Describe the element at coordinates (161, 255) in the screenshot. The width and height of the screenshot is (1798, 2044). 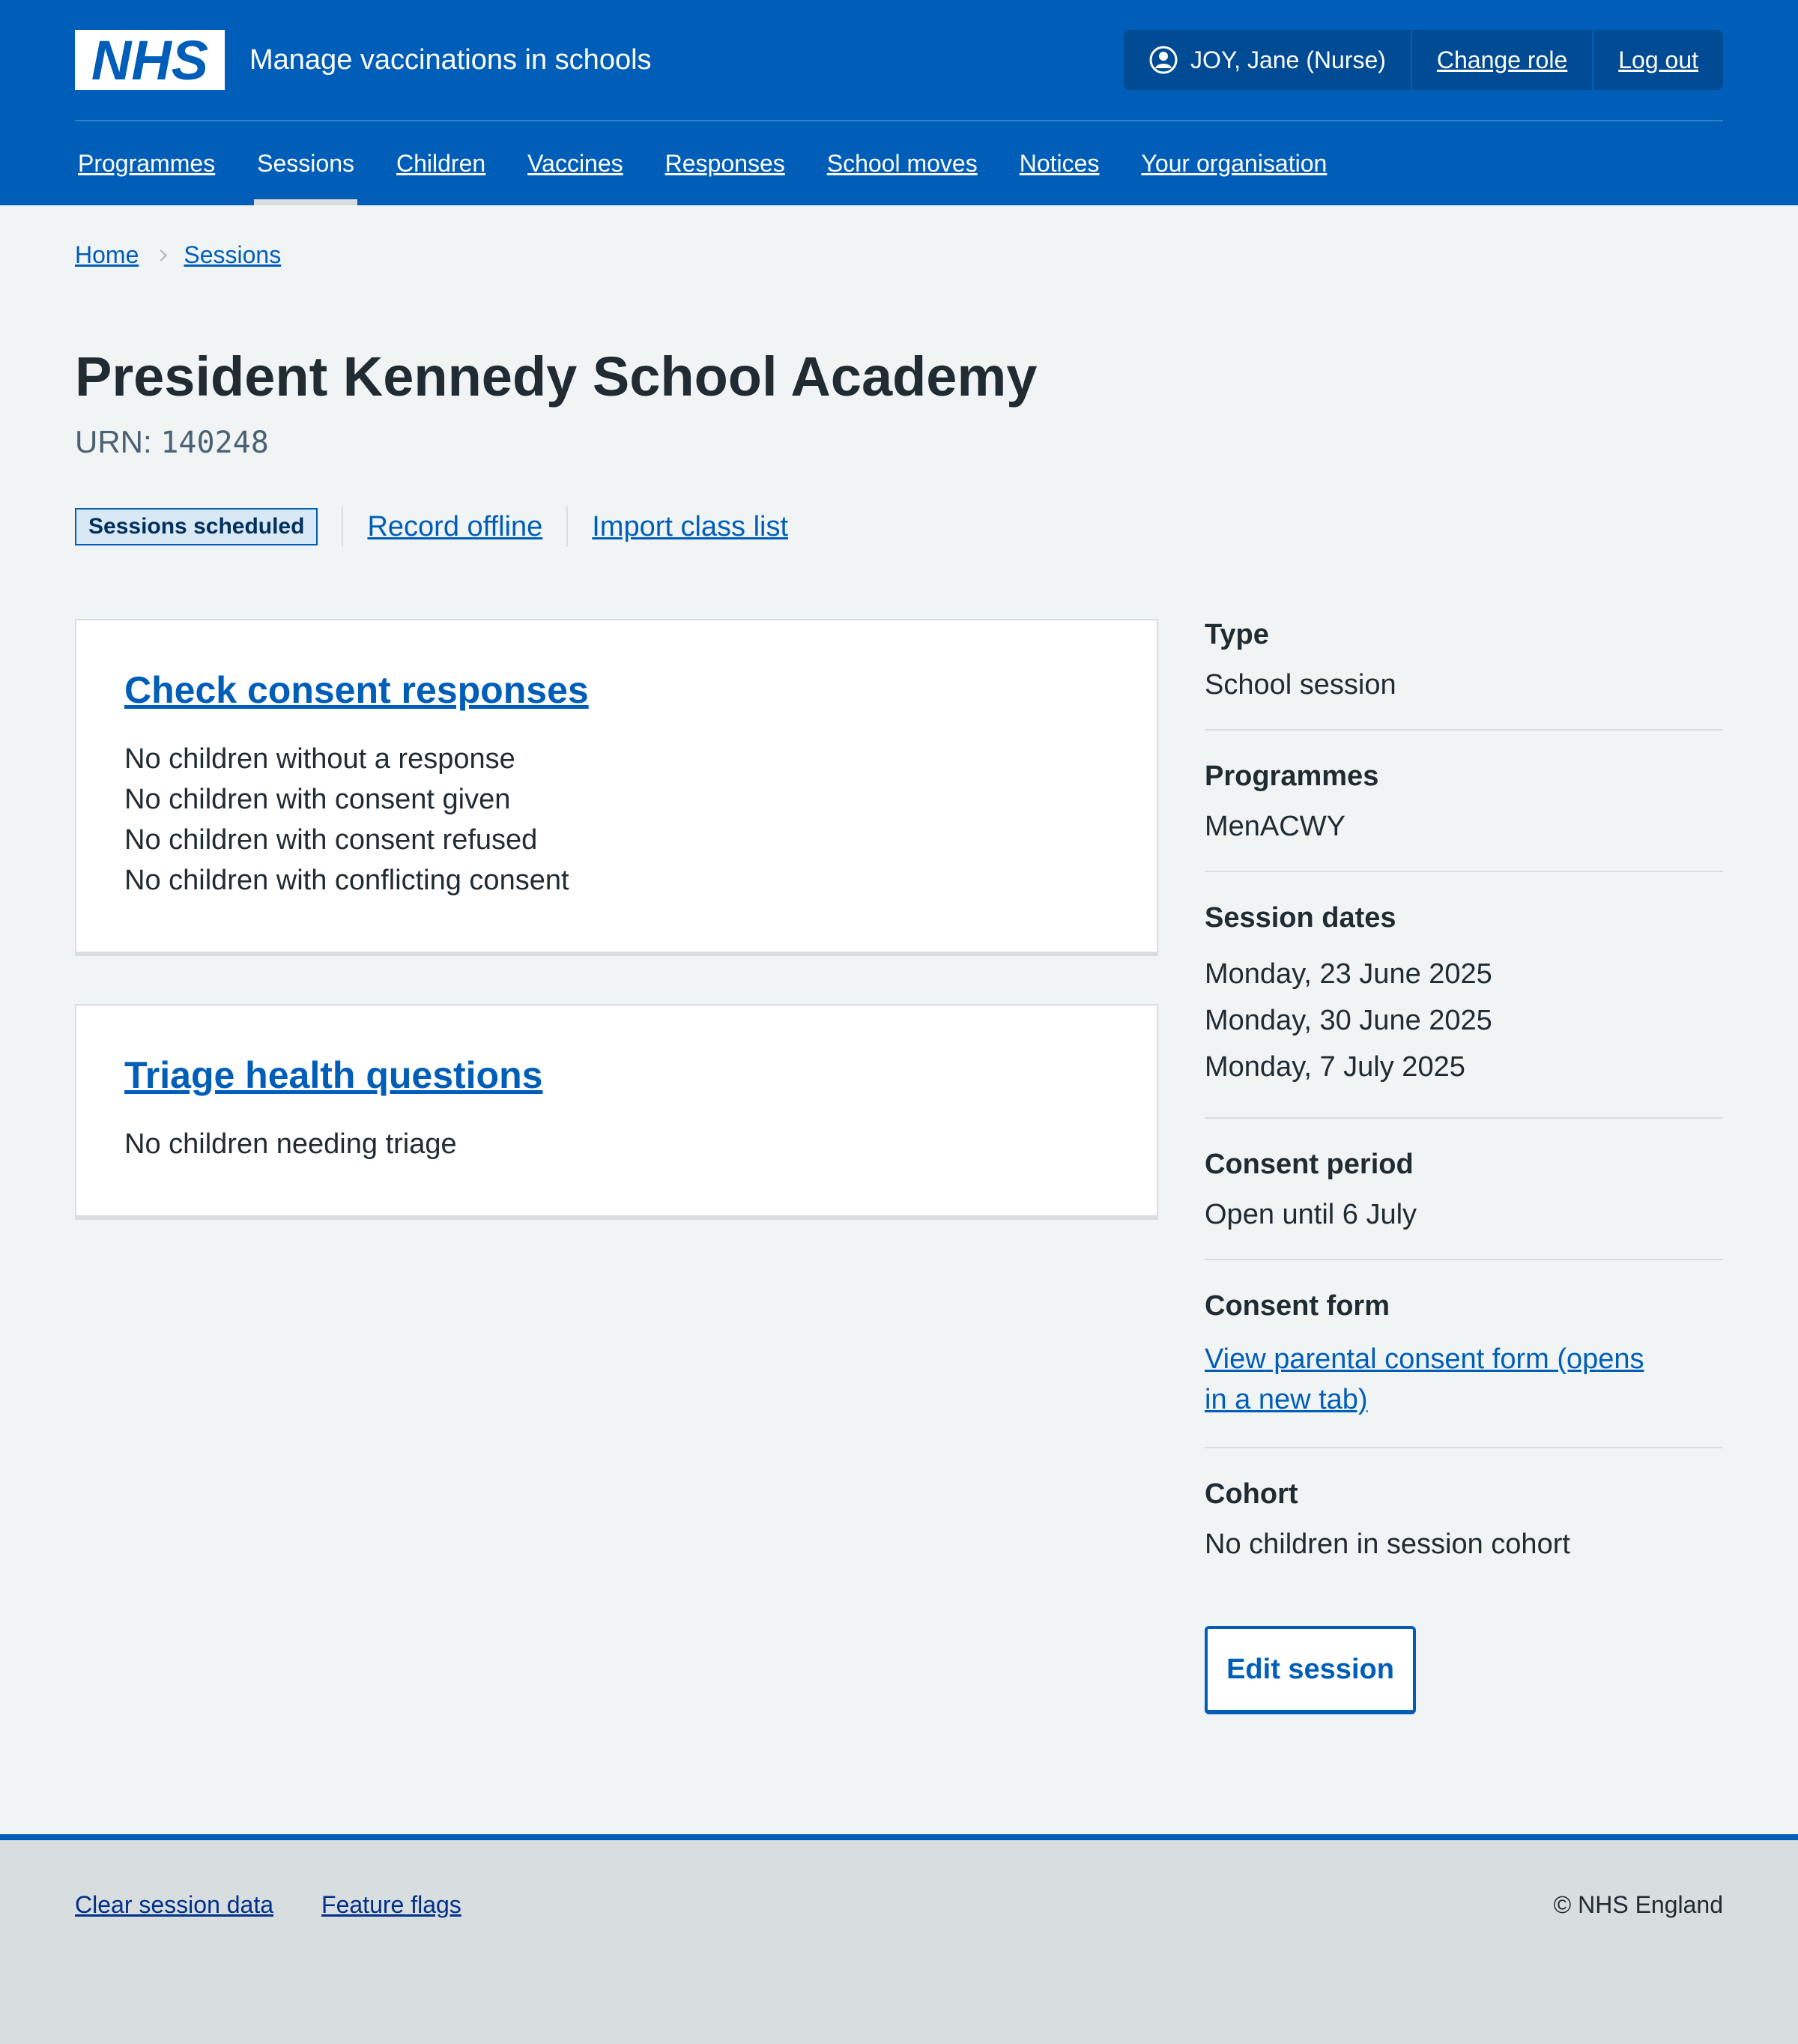
I see `chevron-right-icon` at that location.